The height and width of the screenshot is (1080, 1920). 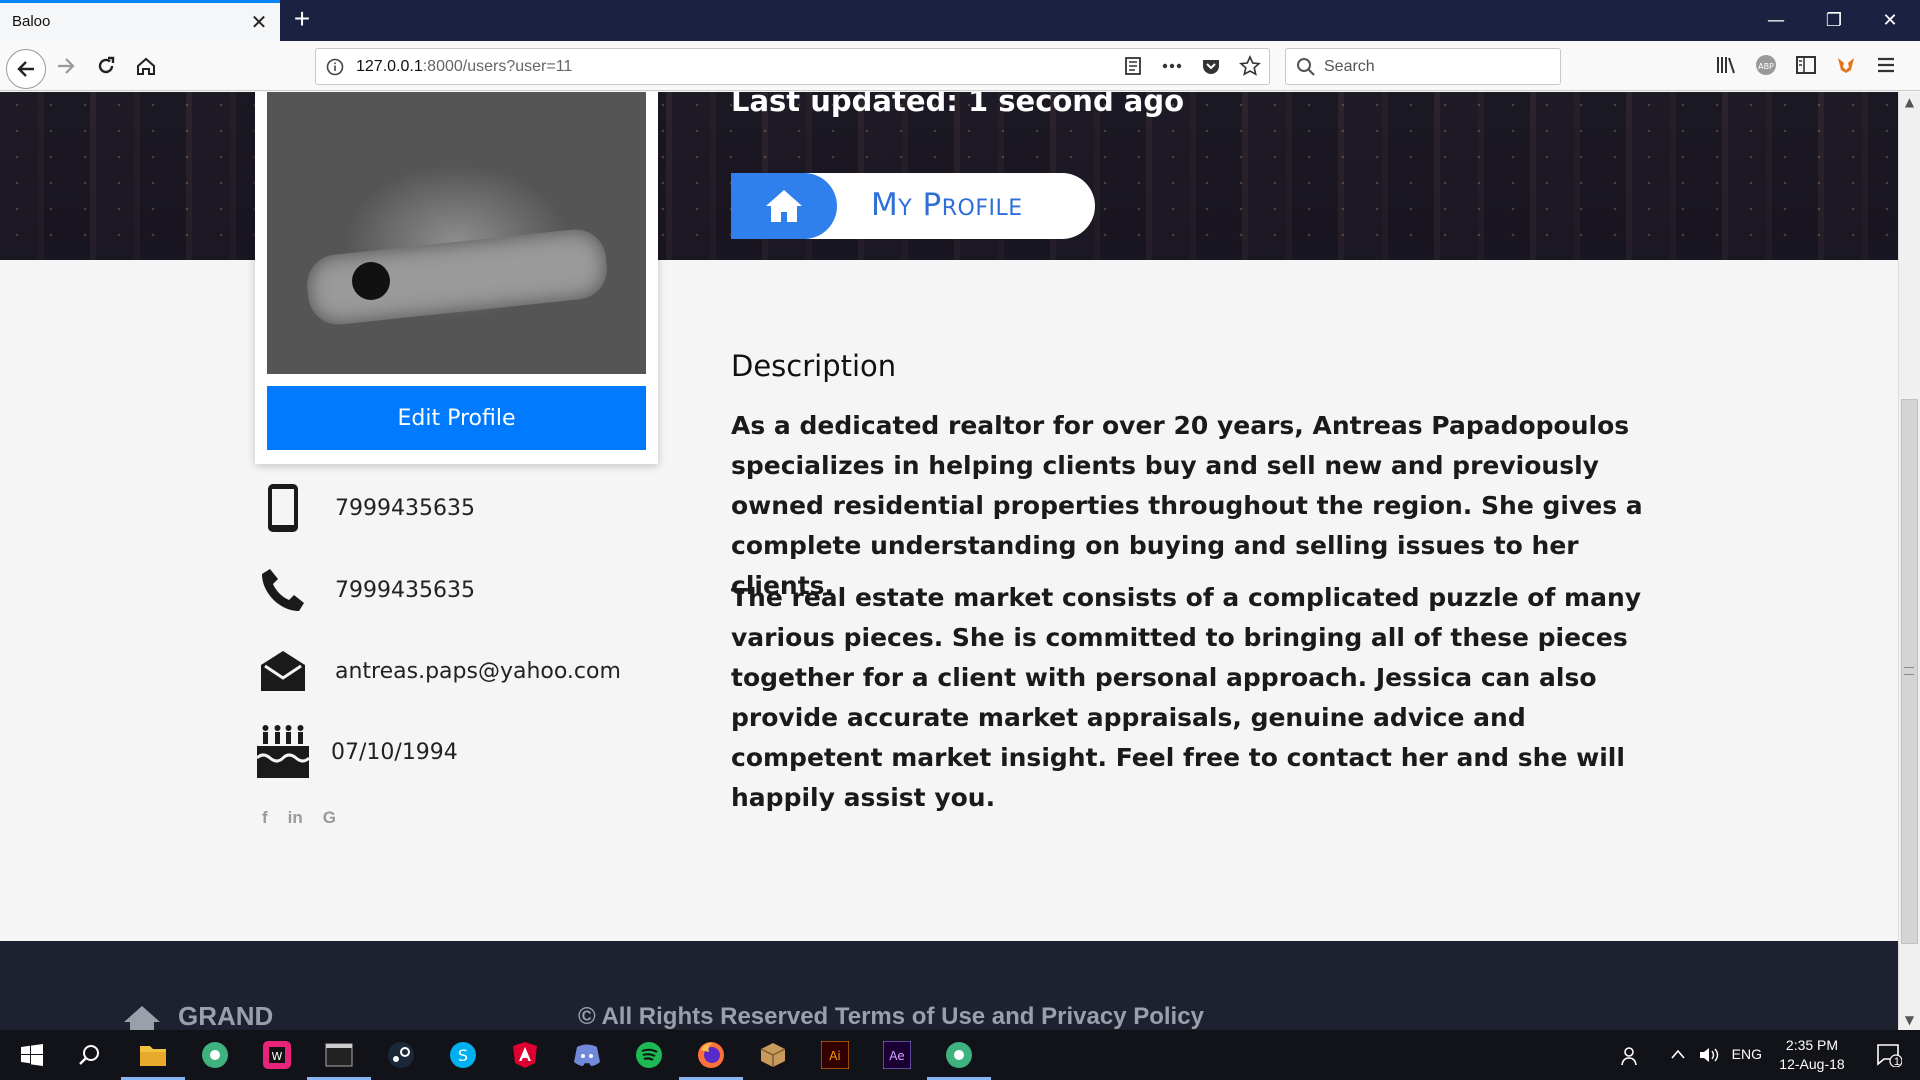 I want to click on illustrator-app: Ai, so click(x=835, y=1055).